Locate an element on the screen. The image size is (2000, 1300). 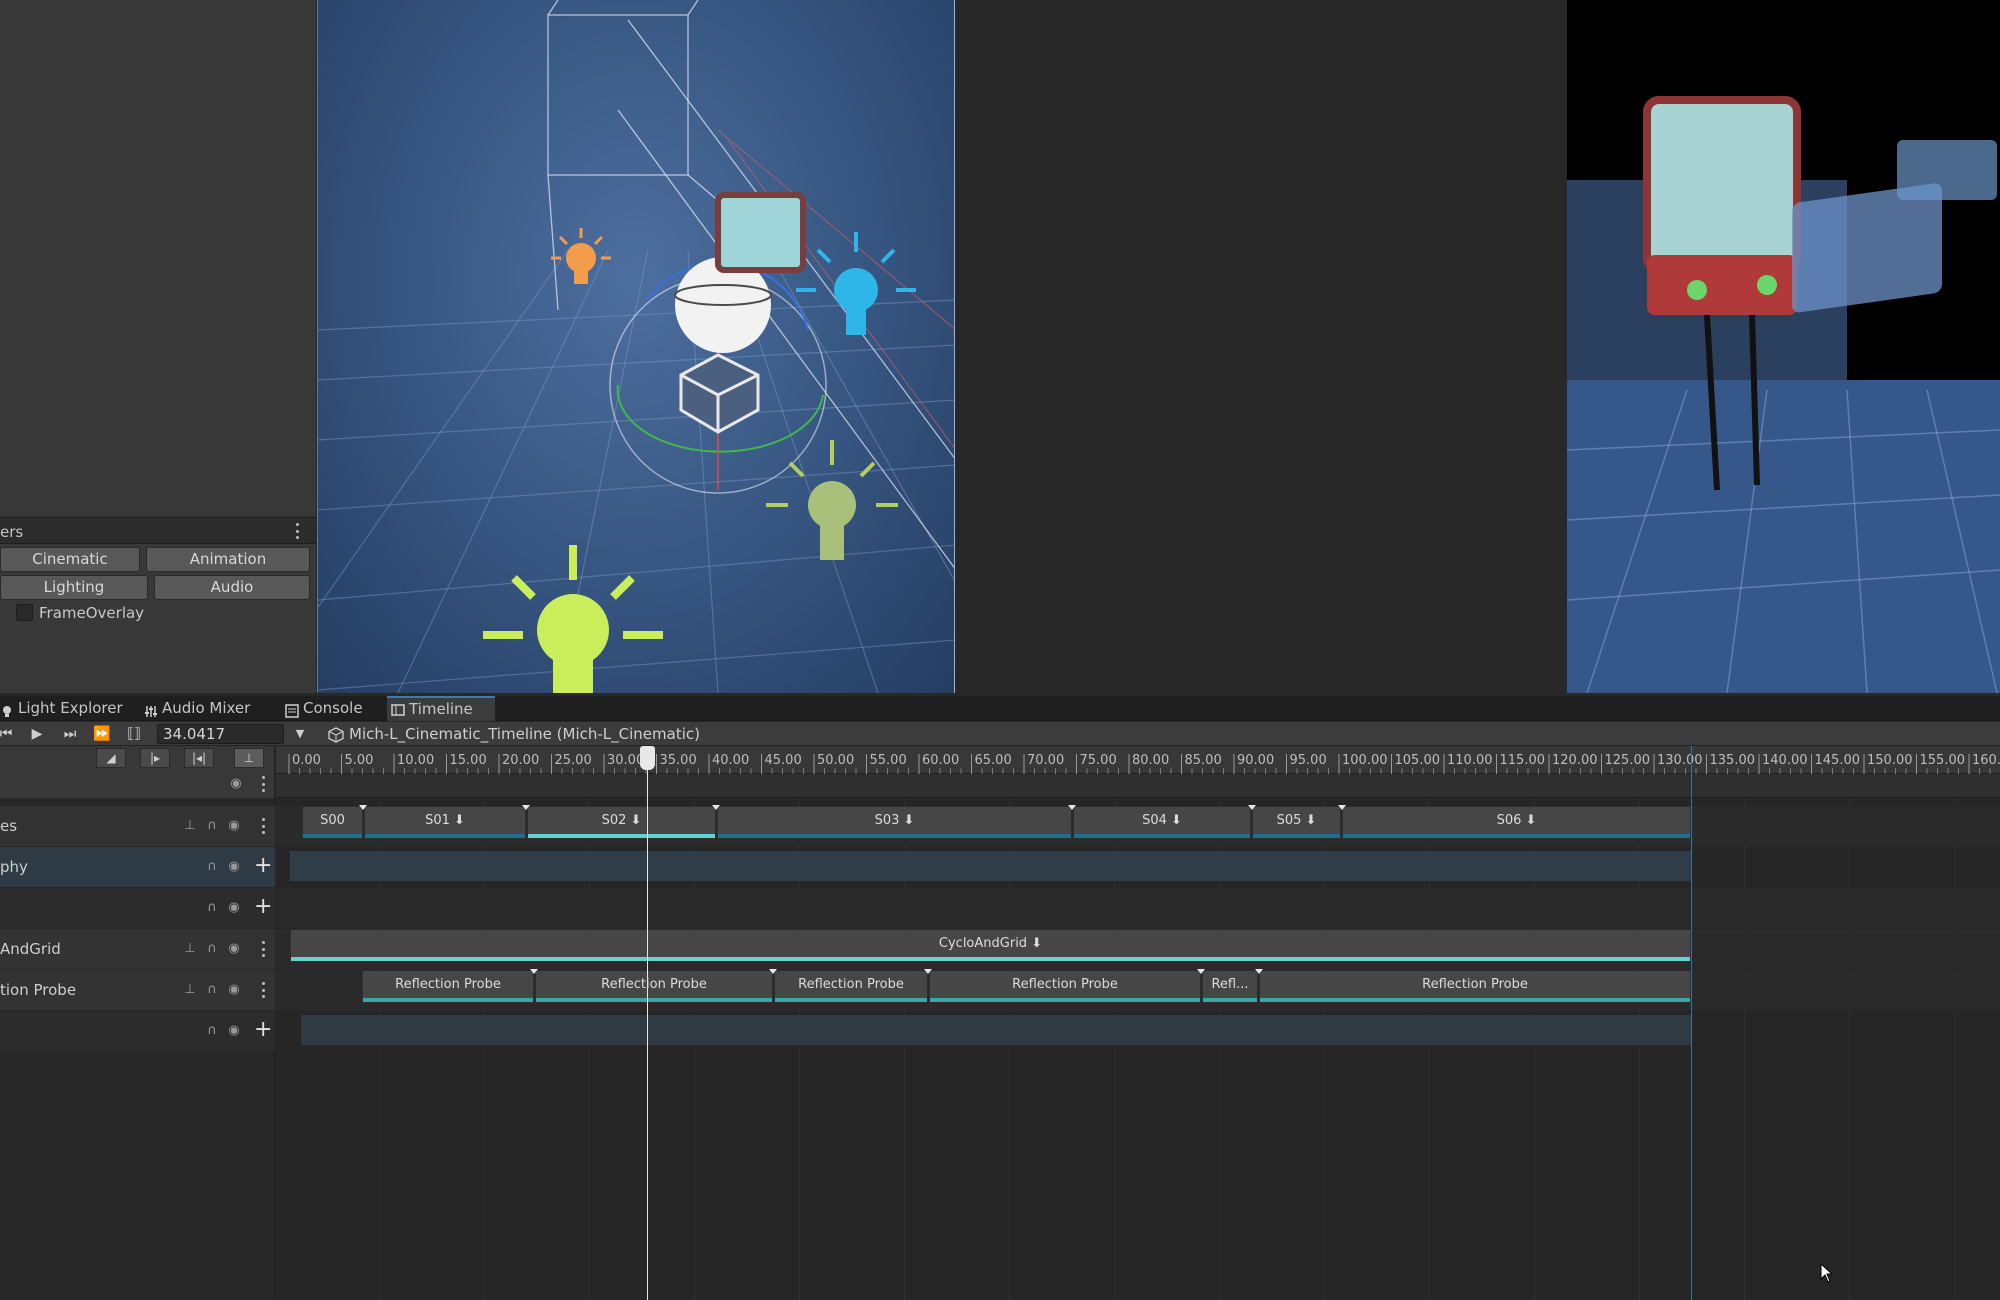
clip-s05: S05 ⬇ is located at coordinates (1296, 822).